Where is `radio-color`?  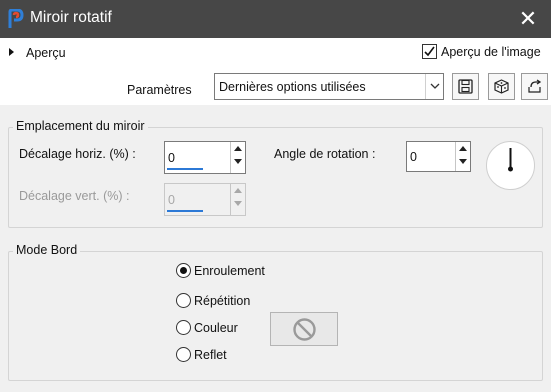 radio-color is located at coordinates (183, 327).